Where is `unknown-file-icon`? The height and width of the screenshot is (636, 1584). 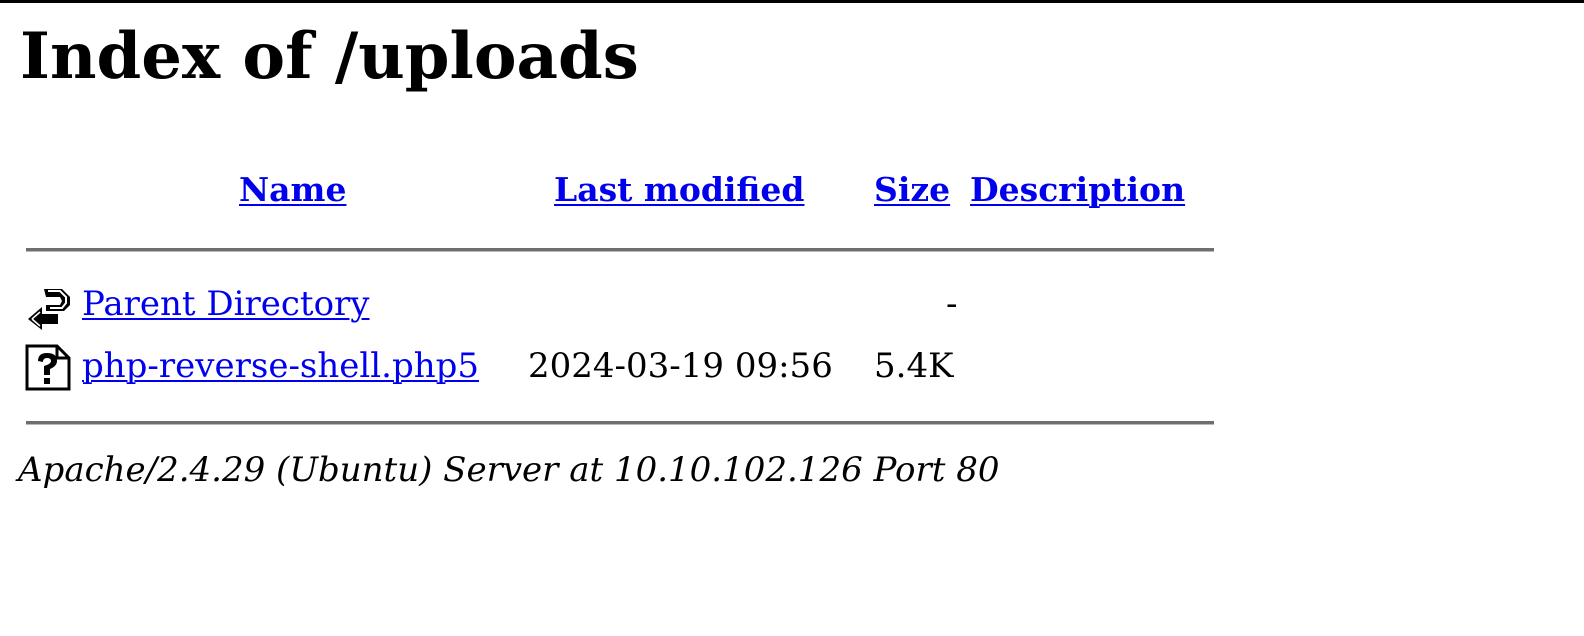
unknown-file-icon is located at coordinates (48, 367).